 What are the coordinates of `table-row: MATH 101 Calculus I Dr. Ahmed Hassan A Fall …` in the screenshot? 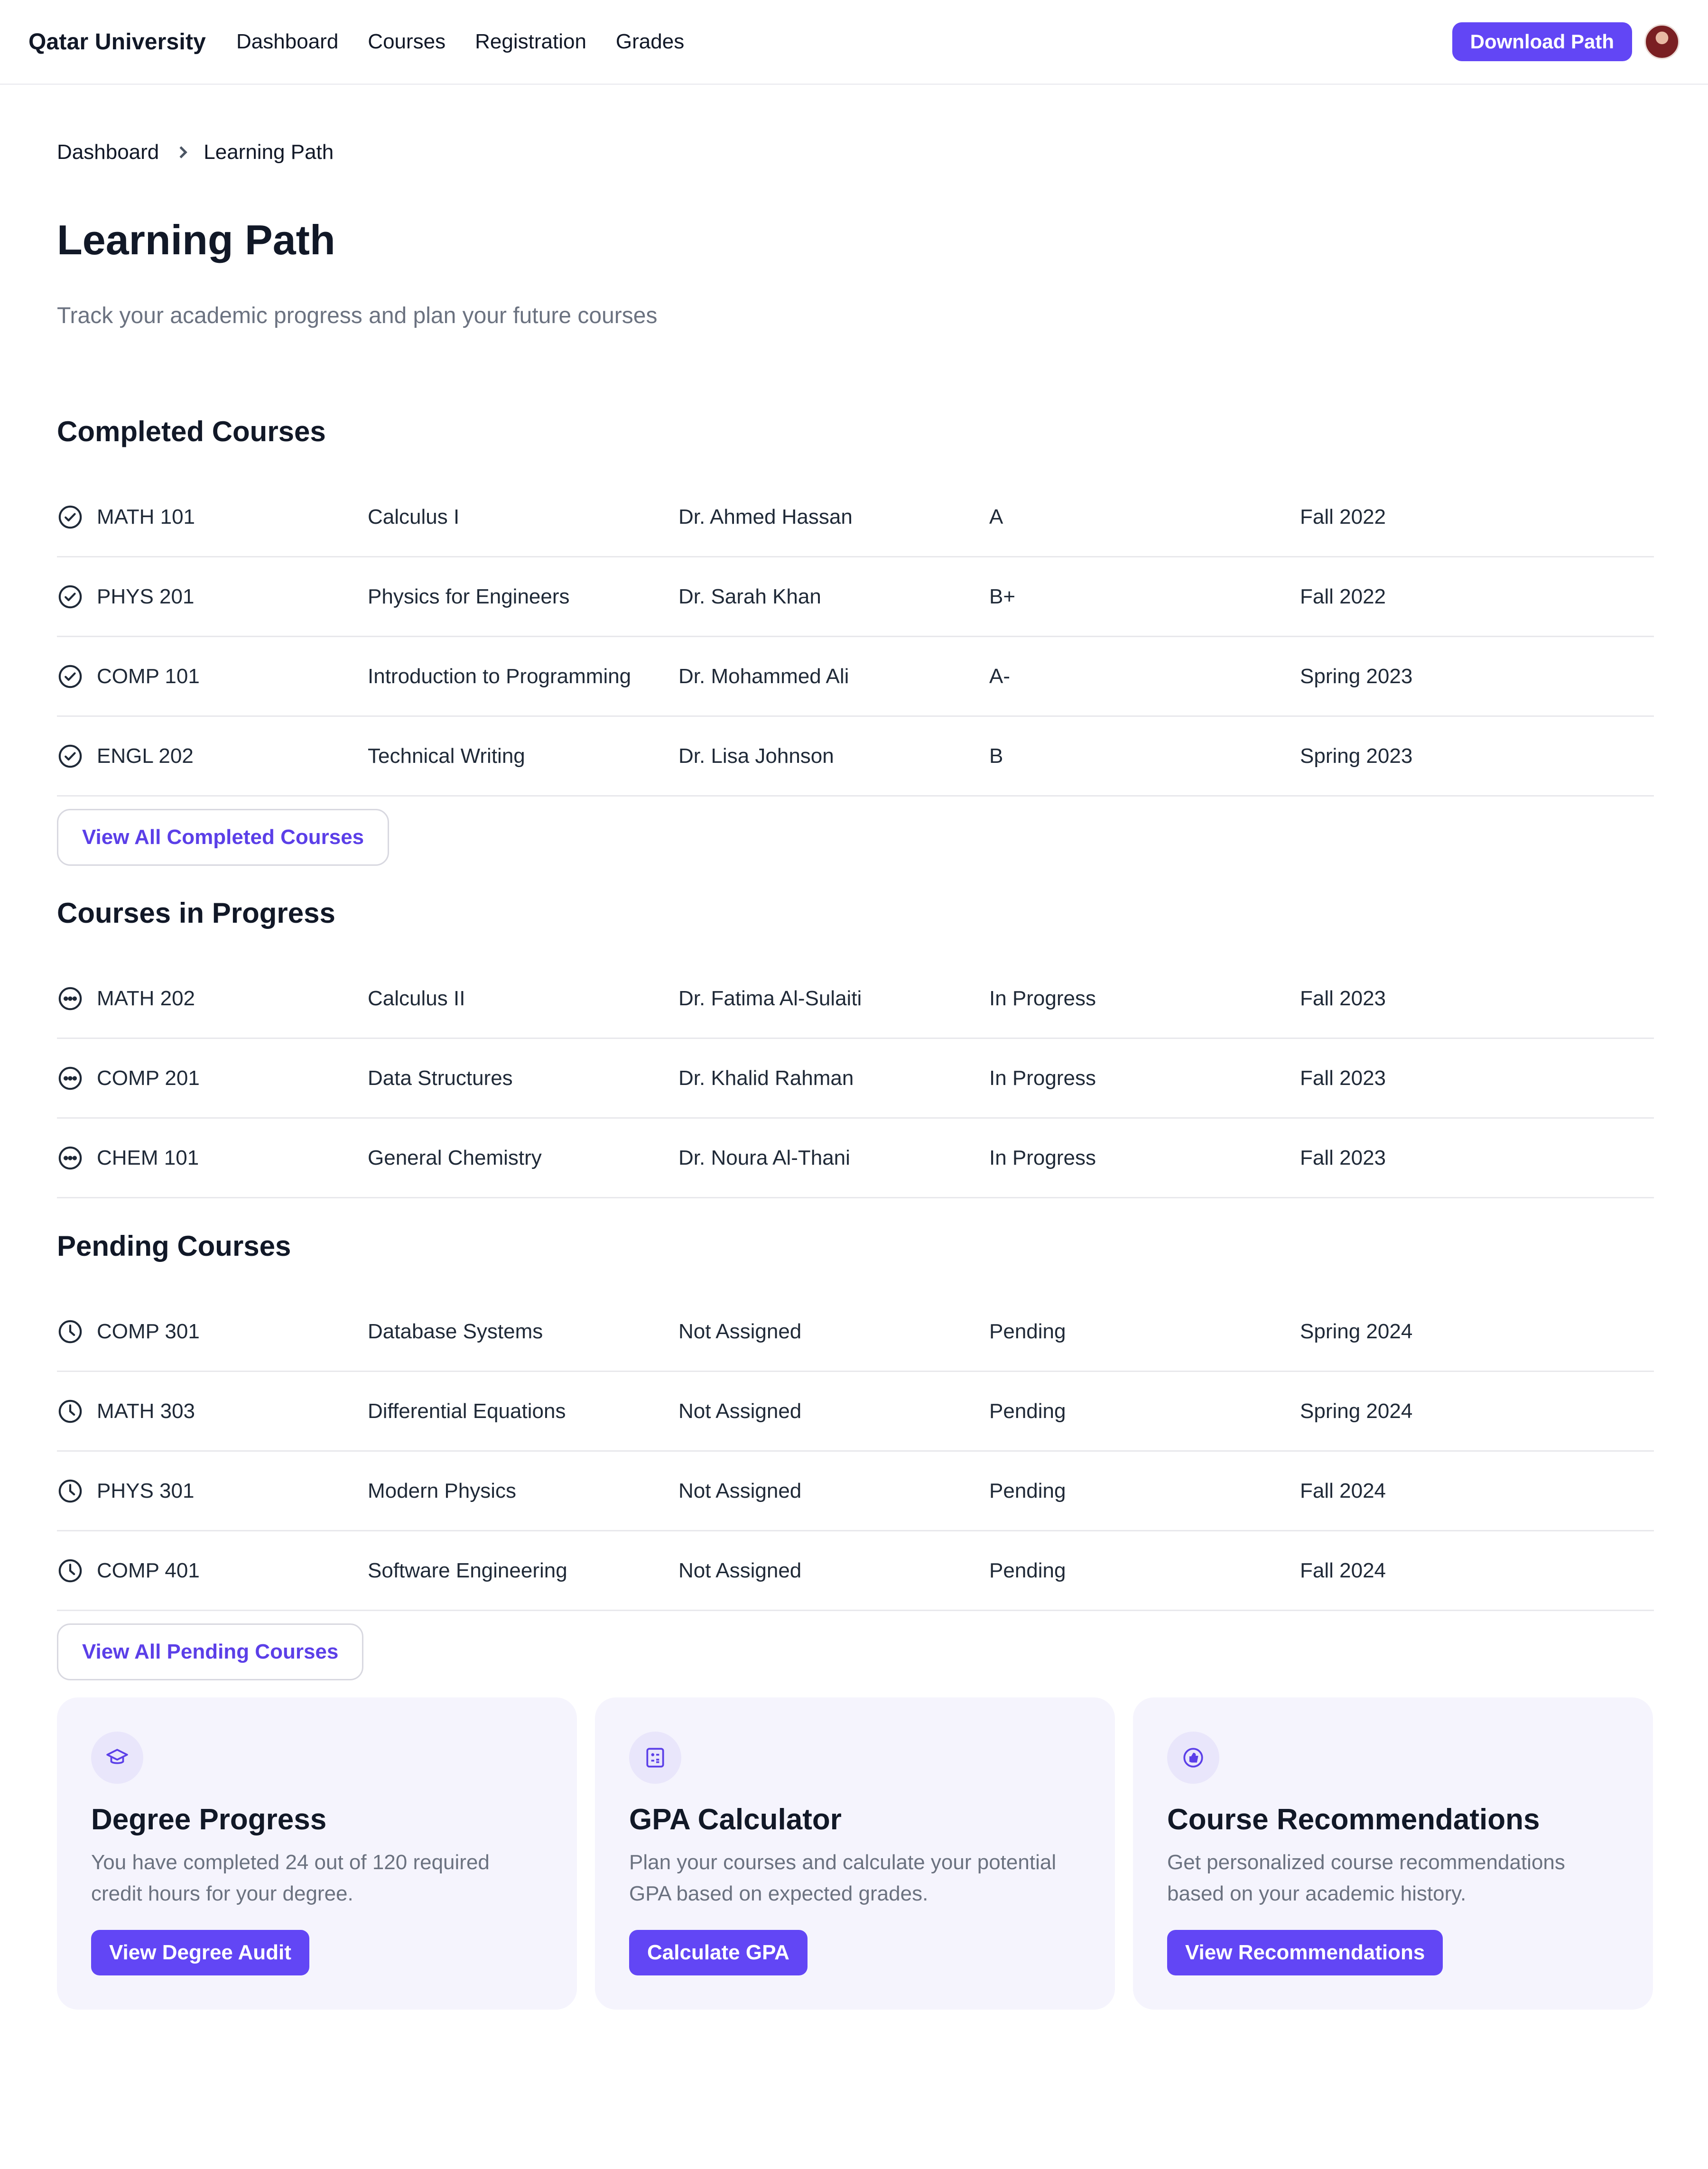 It's located at (856, 517).